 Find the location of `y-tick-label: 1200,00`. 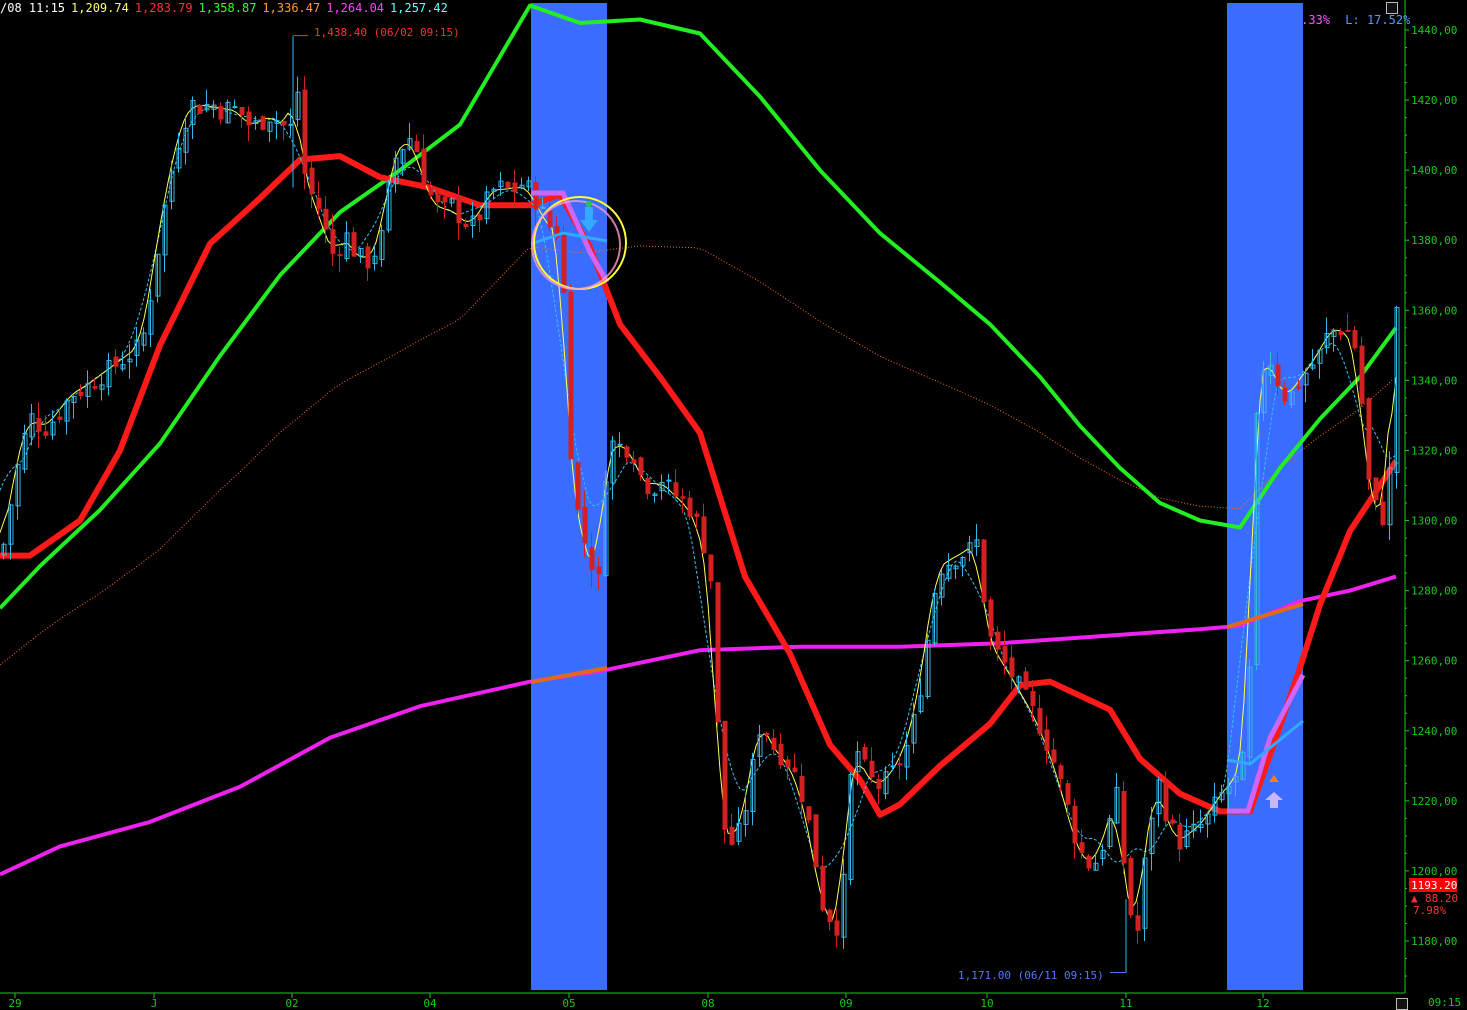

y-tick-label: 1200,00 is located at coordinates (1434, 871).